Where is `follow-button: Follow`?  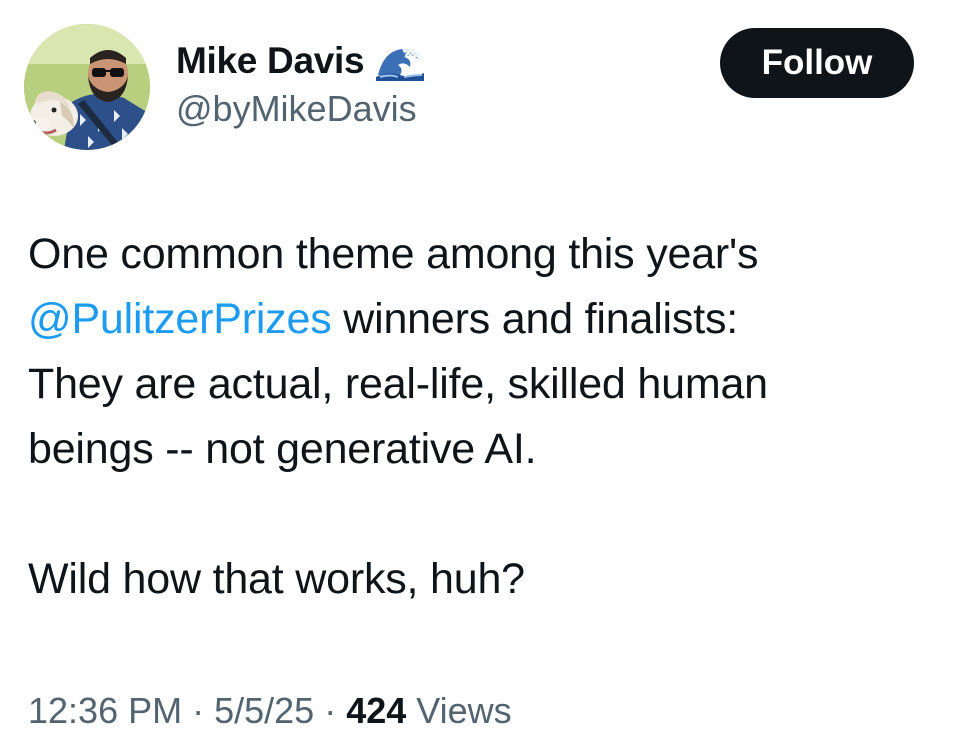 follow-button: Follow is located at coordinates (817, 63).